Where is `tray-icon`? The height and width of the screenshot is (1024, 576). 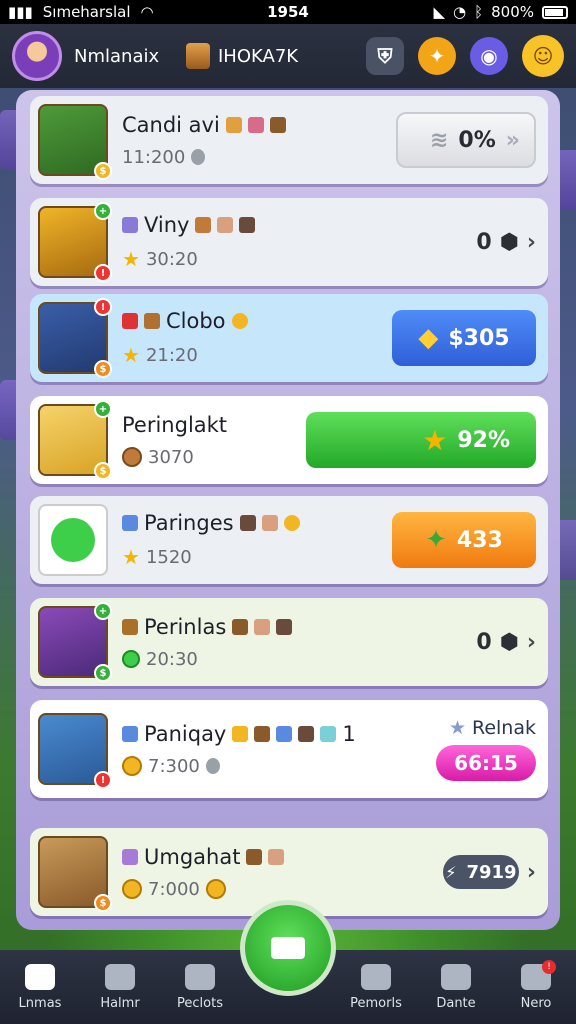
tray-icon is located at coordinates (288, 948).